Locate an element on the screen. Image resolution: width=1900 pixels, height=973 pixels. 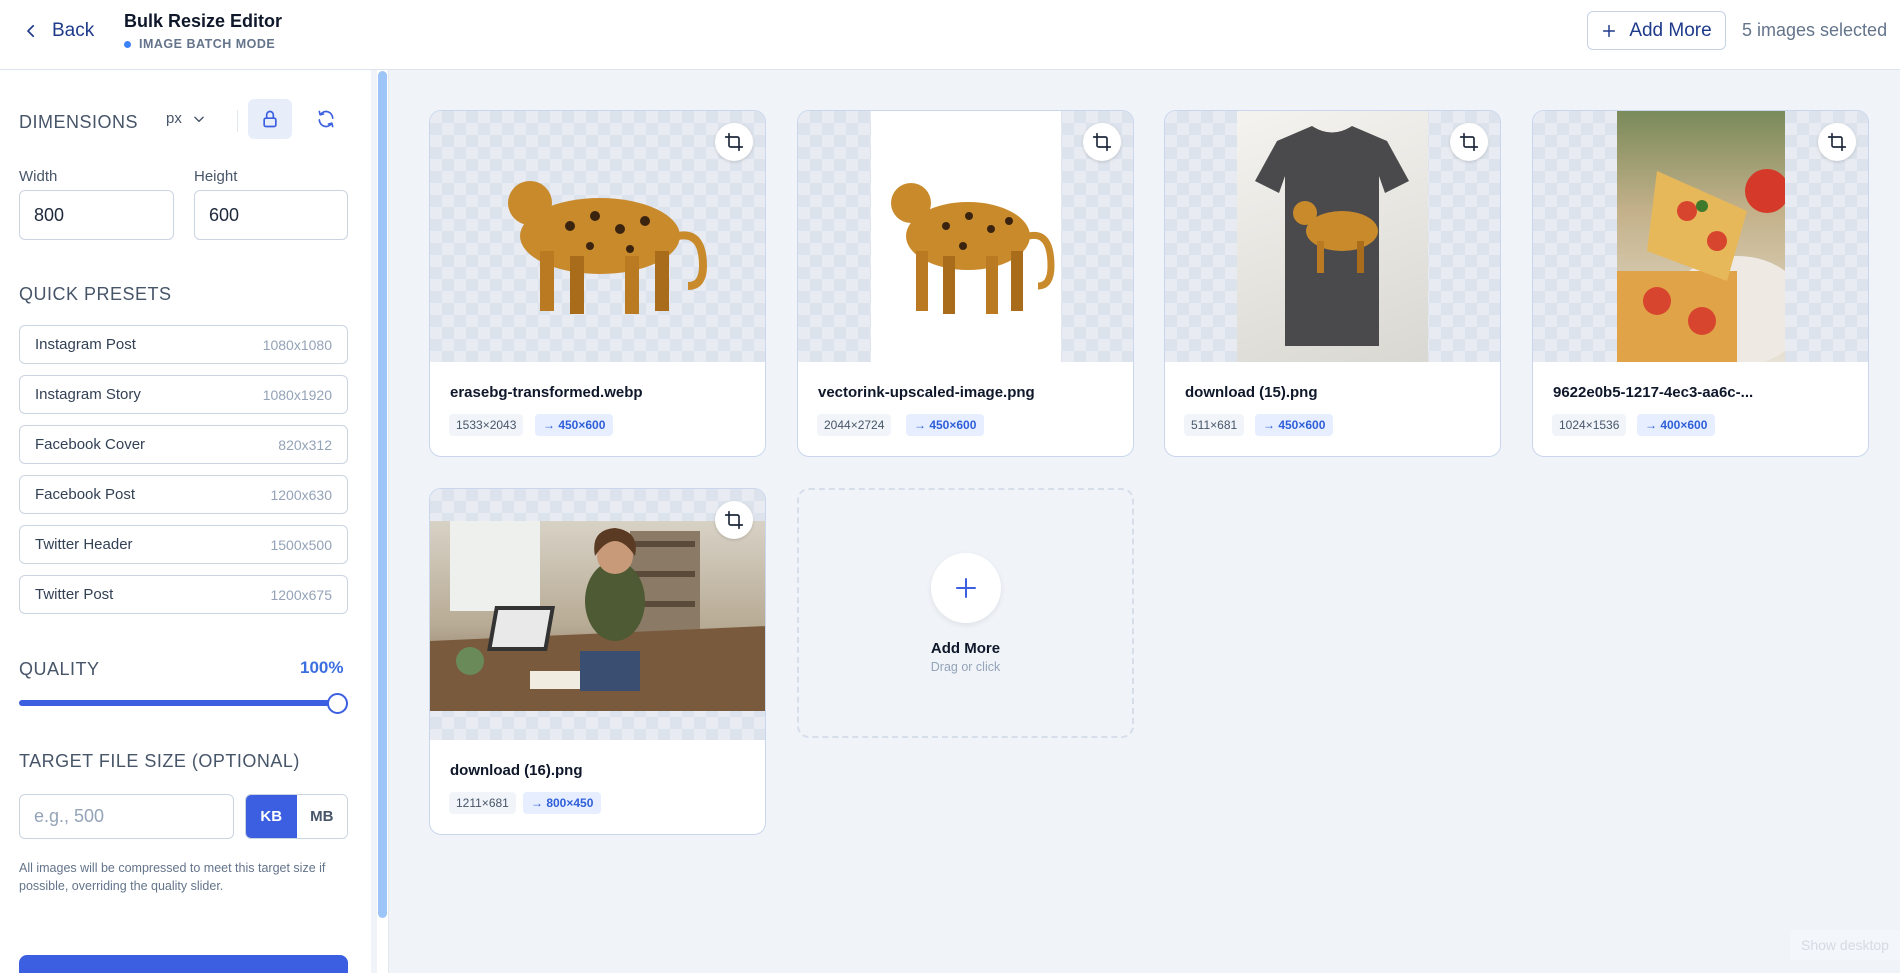
tshirt-image is located at coordinates (1332, 236).